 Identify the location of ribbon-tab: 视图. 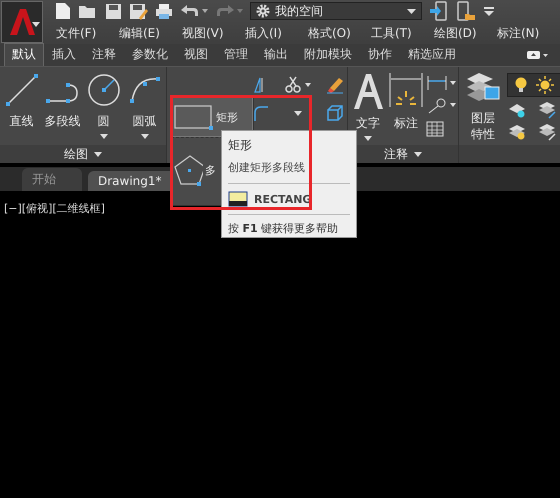
(196, 54).